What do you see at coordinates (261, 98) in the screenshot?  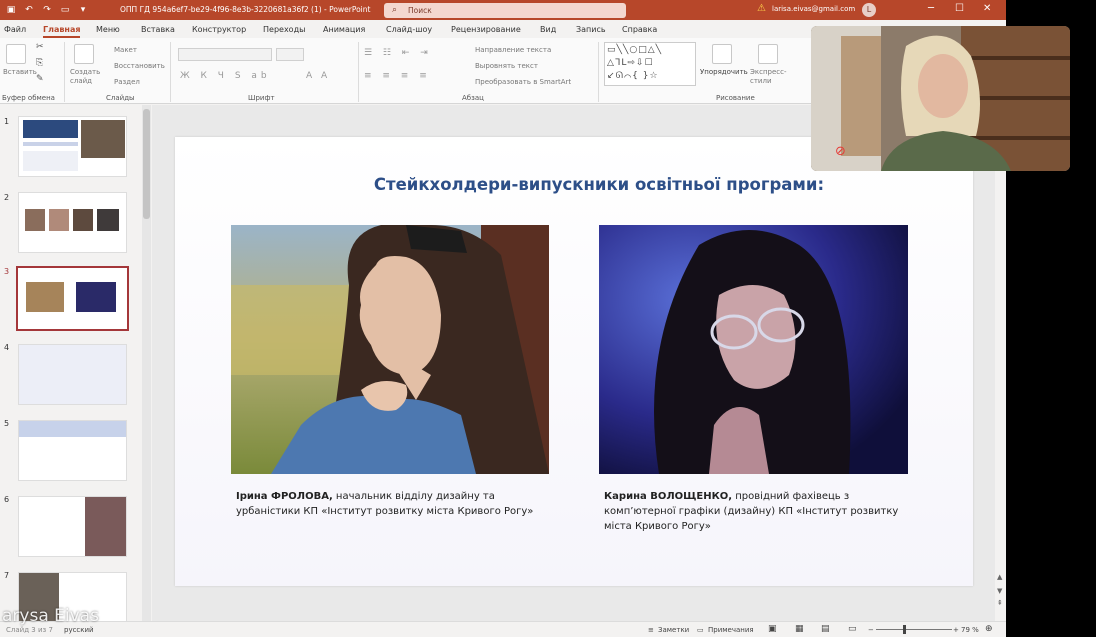 I see `group-font: Шрифт` at bounding box center [261, 98].